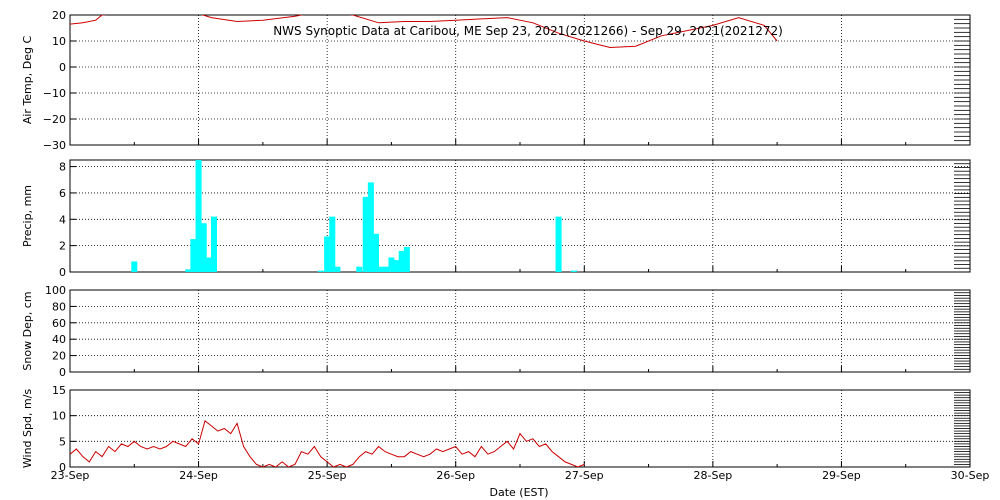  What do you see at coordinates (27, 216) in the screenshot?
I see `y-axis-title: Precip, mm` at bounding box center [27, 216].